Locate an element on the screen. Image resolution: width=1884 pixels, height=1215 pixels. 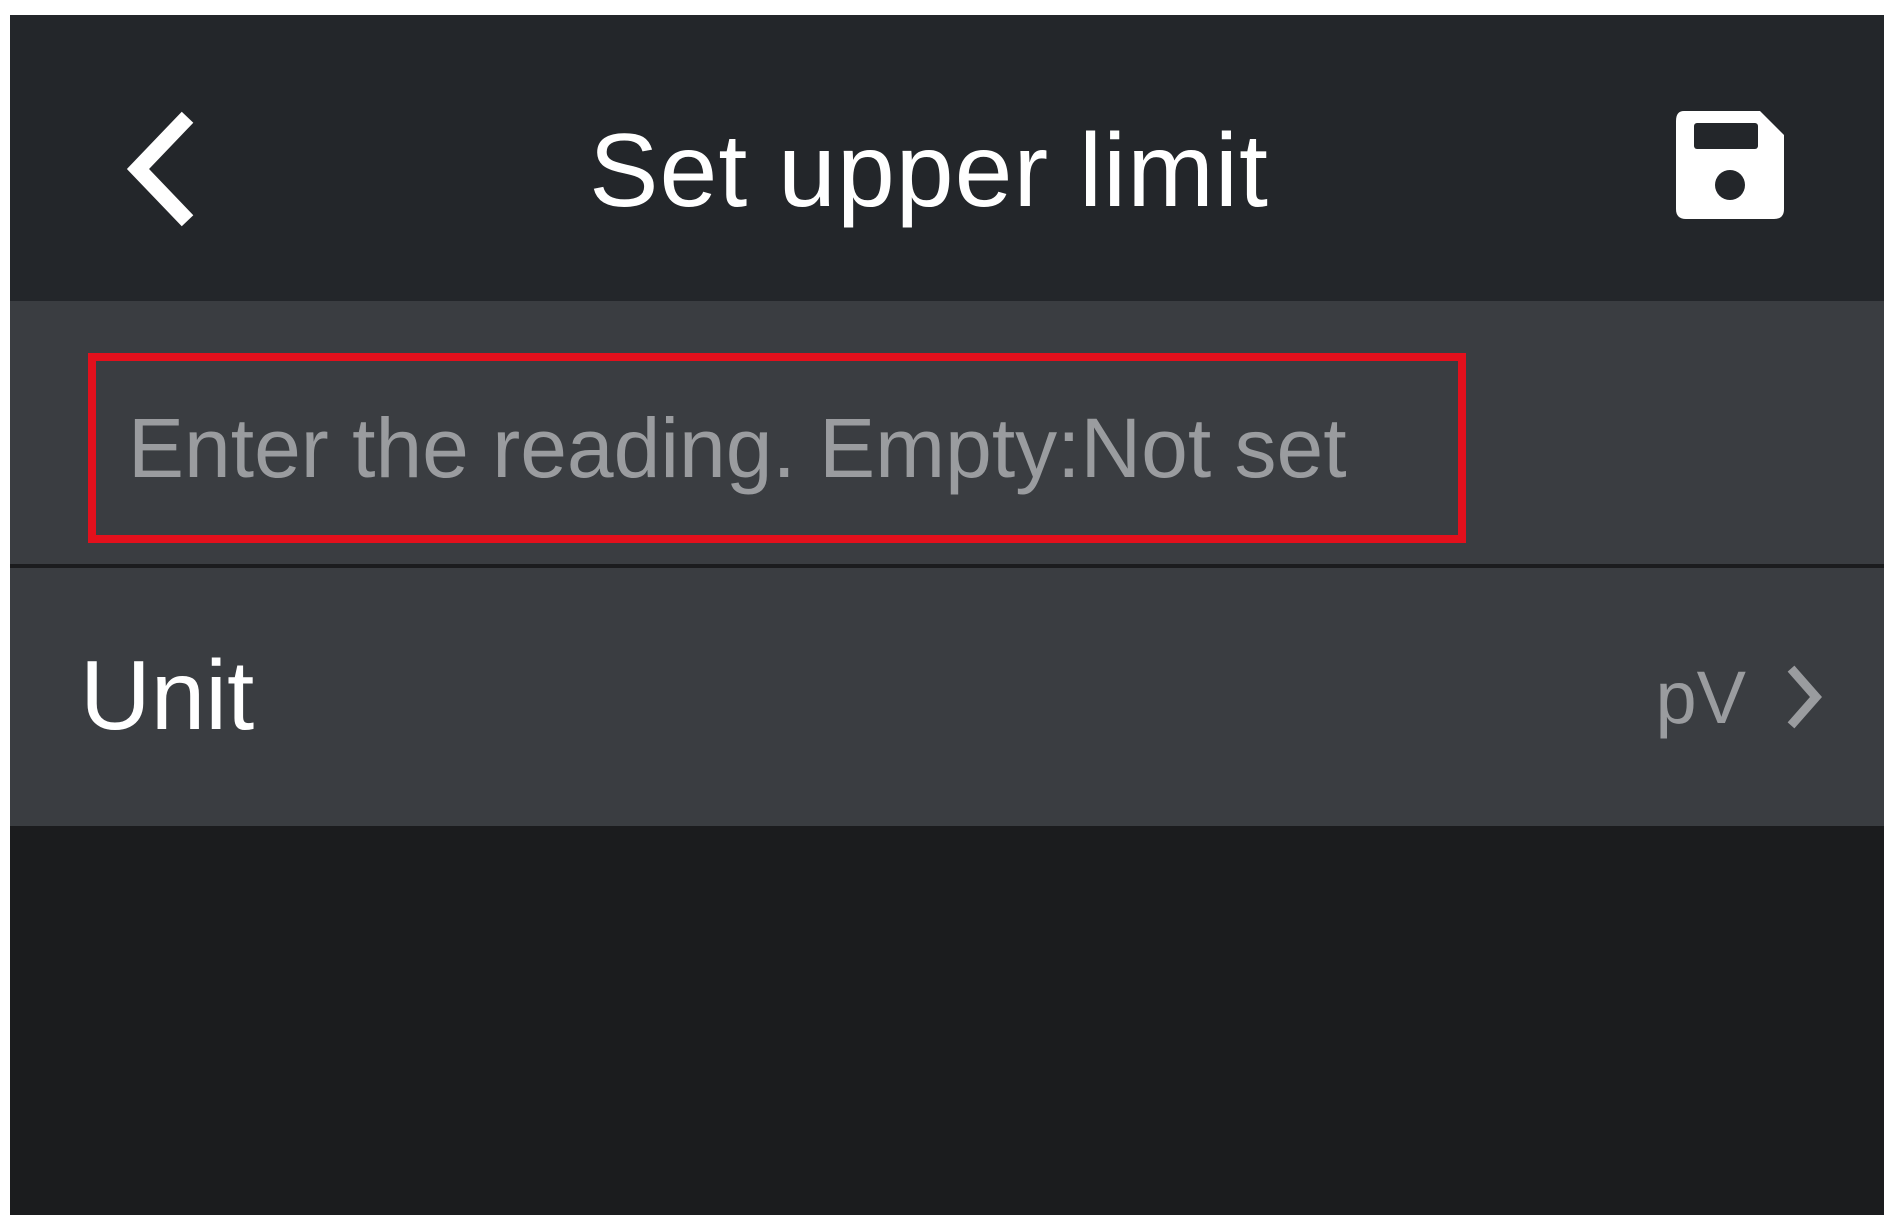
floppy-disk-icon is located at coordinates (1730, 165).